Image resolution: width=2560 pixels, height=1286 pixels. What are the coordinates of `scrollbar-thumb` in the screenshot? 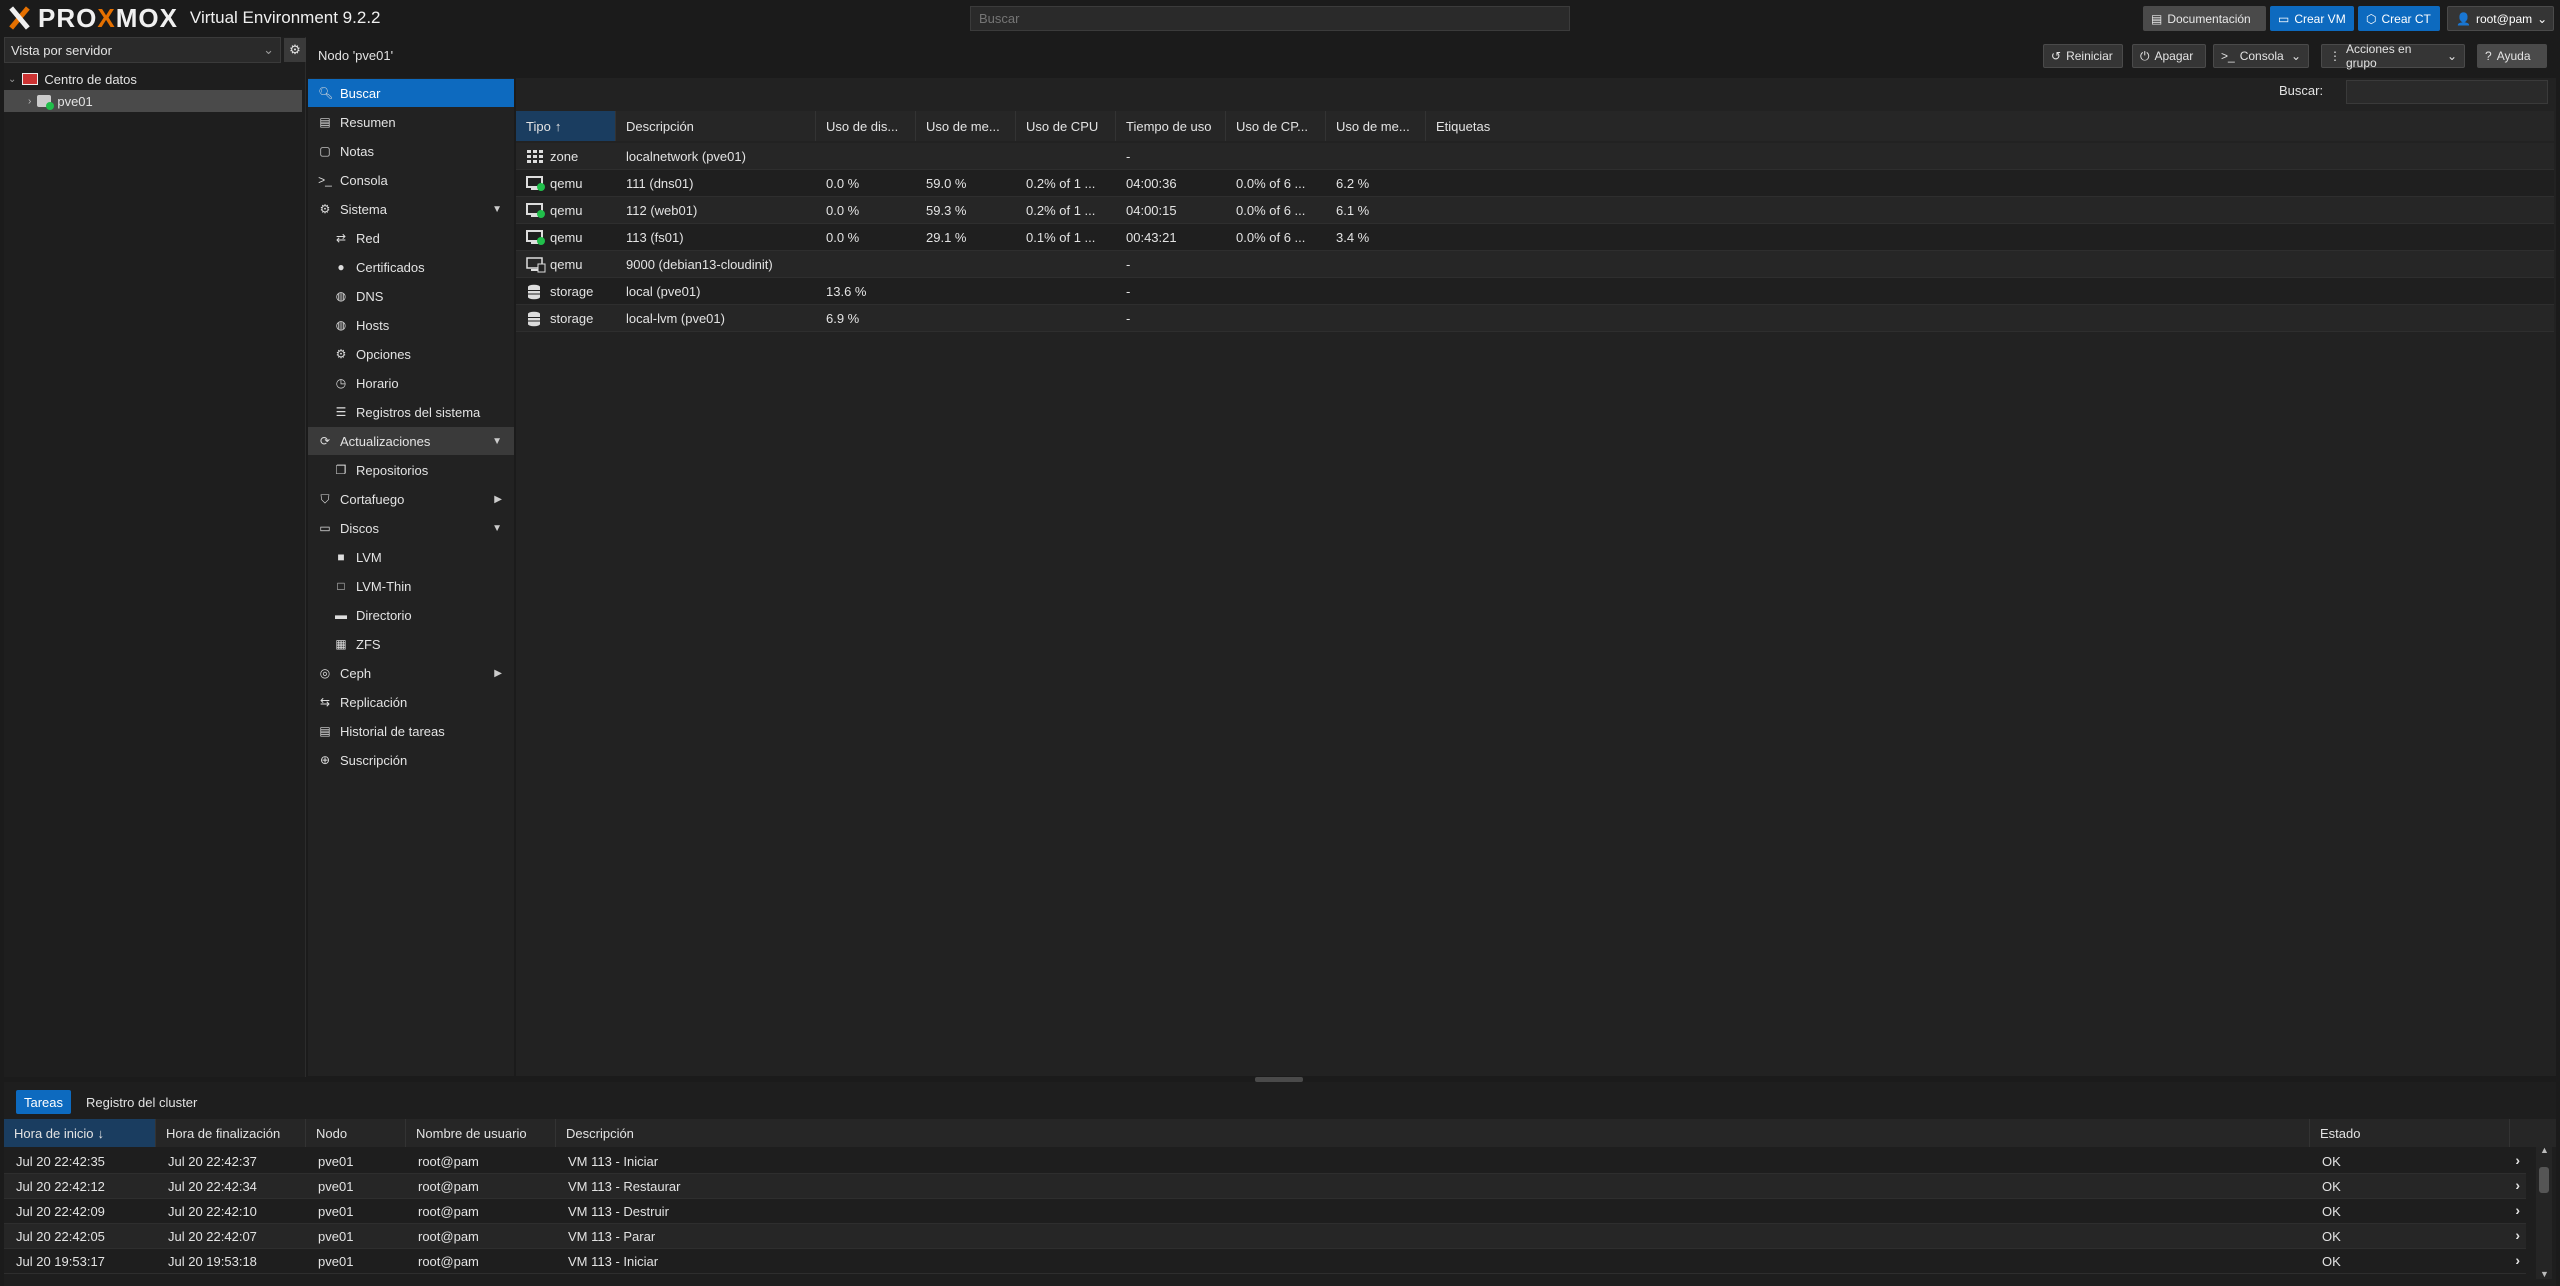 It's located at (2544, 1180).